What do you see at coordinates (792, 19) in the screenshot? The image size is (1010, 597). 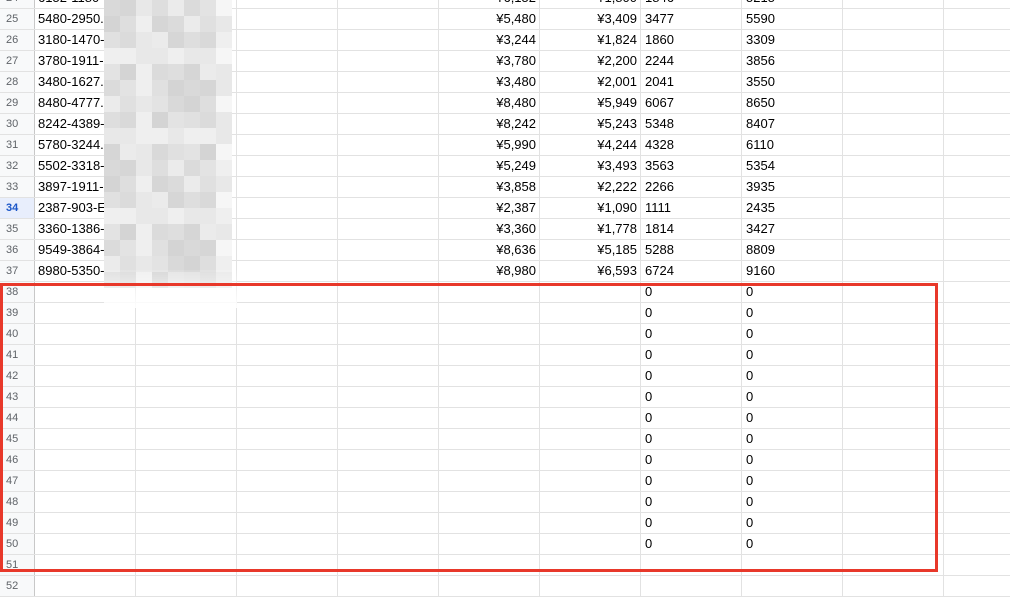 I see `cell-h: 5590` at bounding box center [792, 19].